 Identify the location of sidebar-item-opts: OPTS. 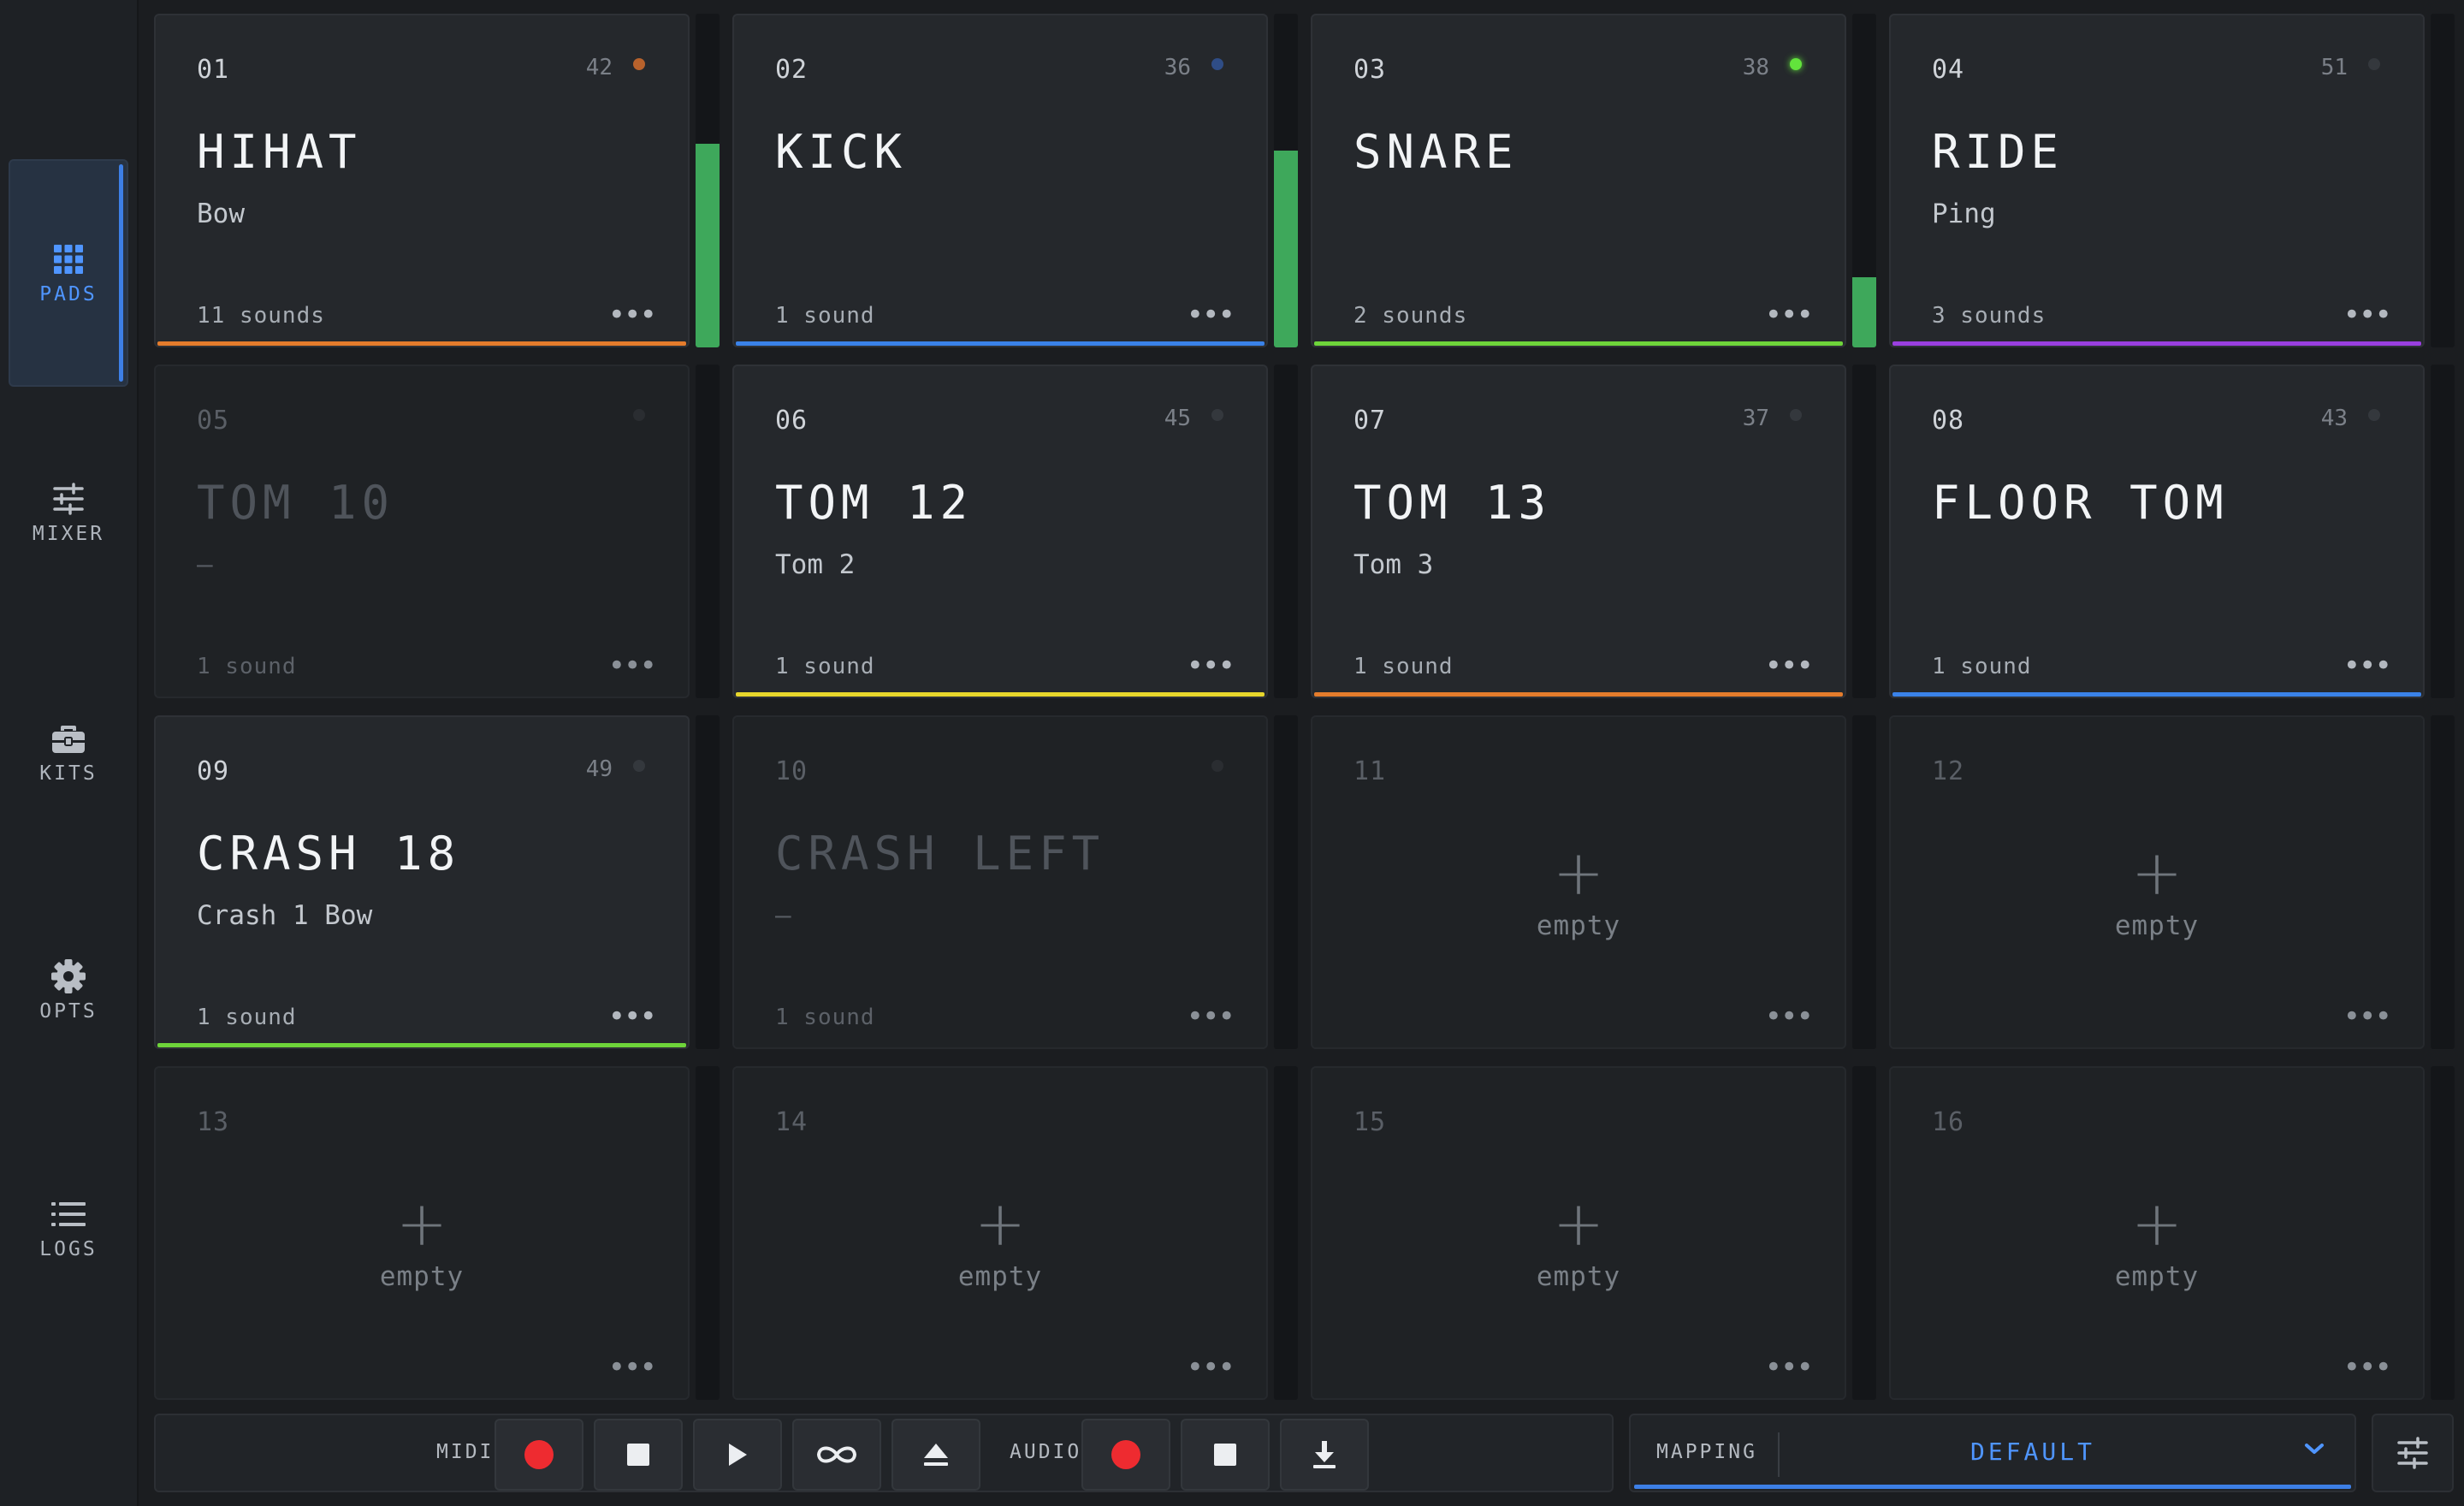
(68, 990).